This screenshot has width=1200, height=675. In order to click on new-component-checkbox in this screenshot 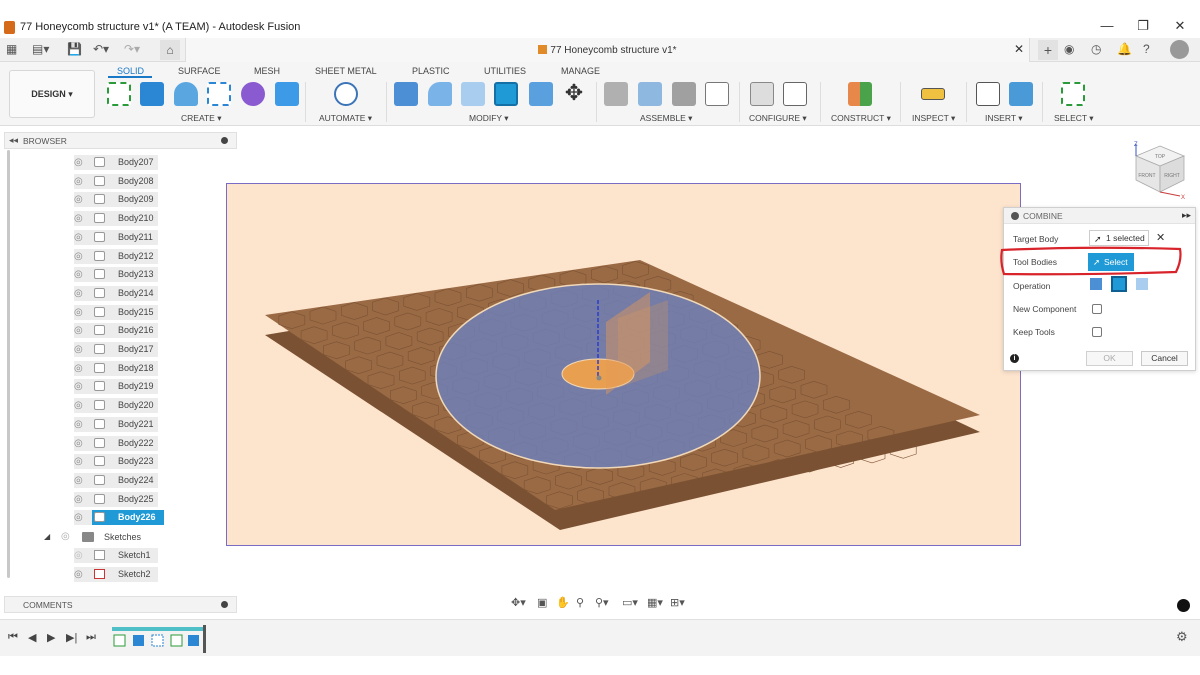, I will do `click(1097, 309)`.